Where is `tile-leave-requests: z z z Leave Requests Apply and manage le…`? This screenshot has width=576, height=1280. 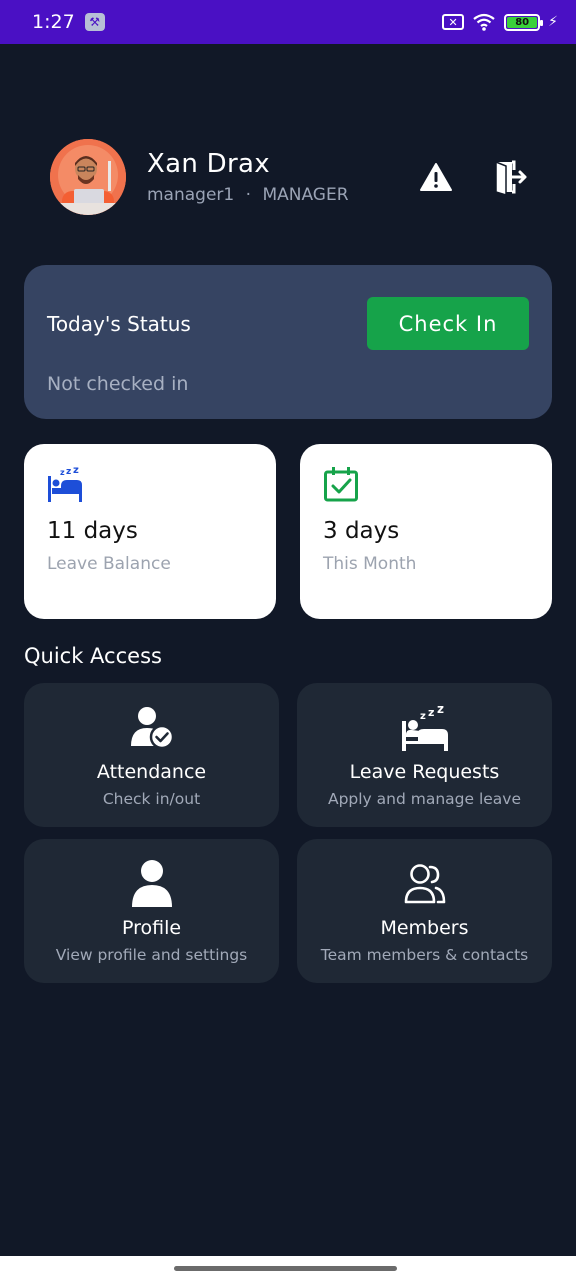
tile-leave-requests: z z z Leave Requests Apply and manage le… is located at coordinates (424, 755).